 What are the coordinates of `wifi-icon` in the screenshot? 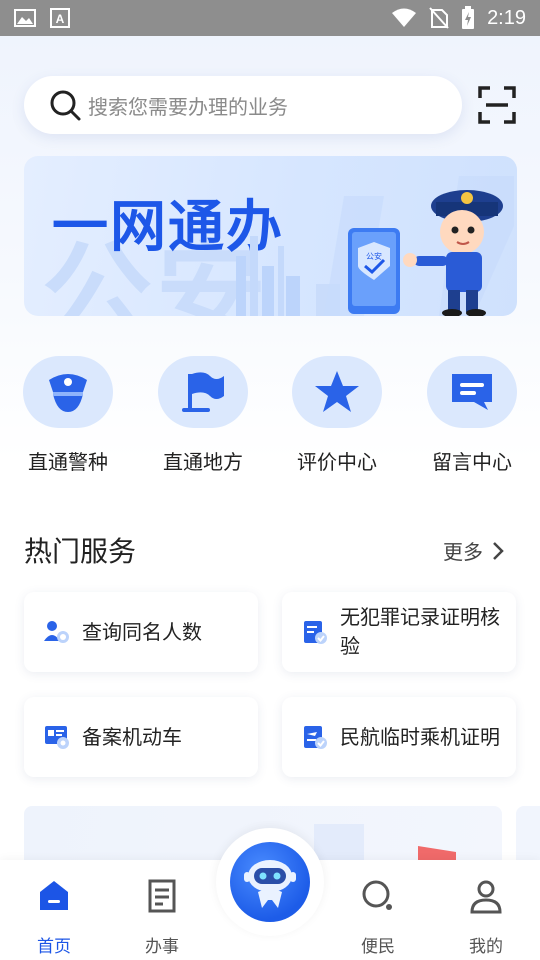 It's located at (404, 17).